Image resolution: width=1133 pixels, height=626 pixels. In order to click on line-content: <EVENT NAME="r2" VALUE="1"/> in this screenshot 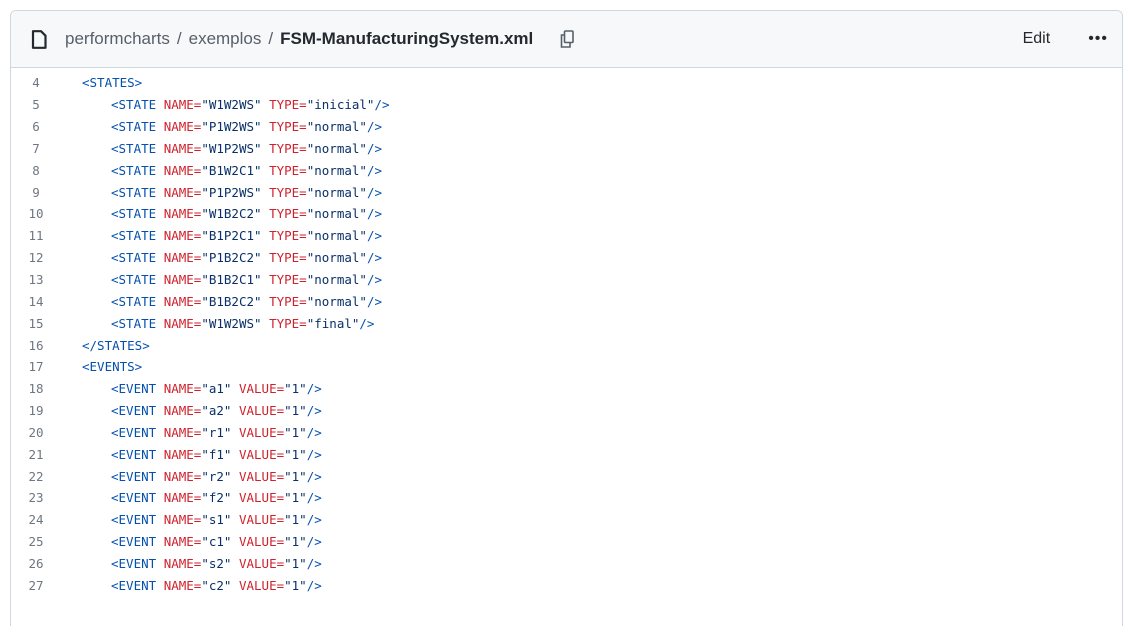, I will do `click(191, 476)`.